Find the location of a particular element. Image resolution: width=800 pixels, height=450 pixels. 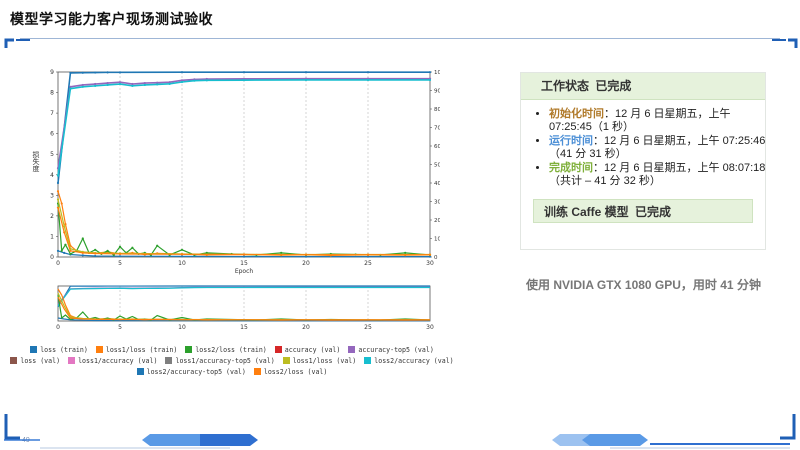

y-left-tick-label: 7 is located at coordinates (52, 113).